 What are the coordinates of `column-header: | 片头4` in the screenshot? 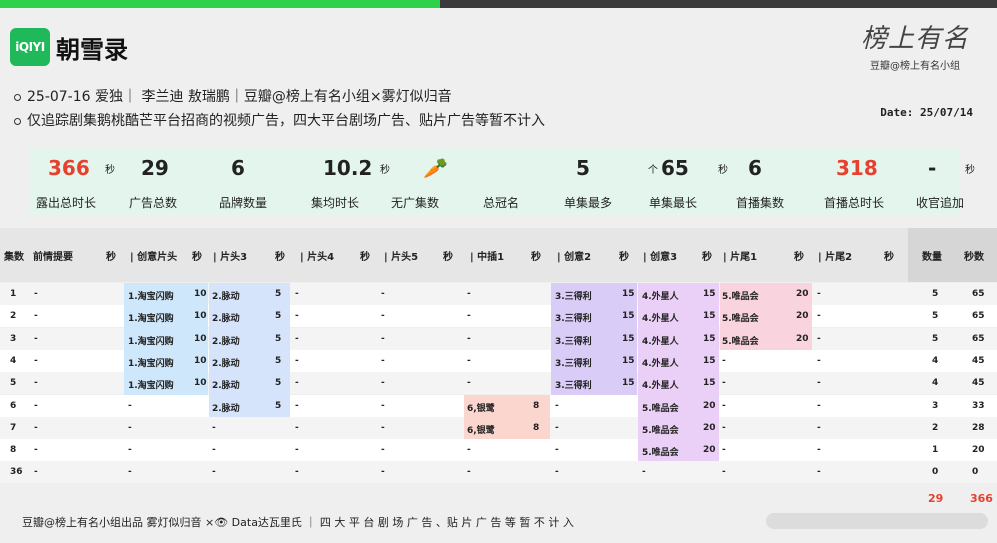 It's located at (317, 257).